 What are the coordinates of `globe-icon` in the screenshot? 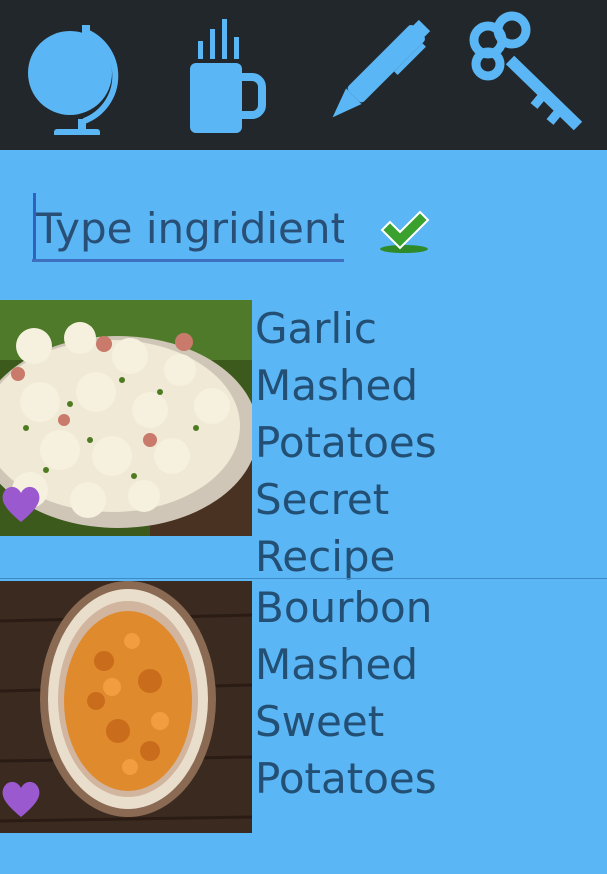 It's located at (73, 80).